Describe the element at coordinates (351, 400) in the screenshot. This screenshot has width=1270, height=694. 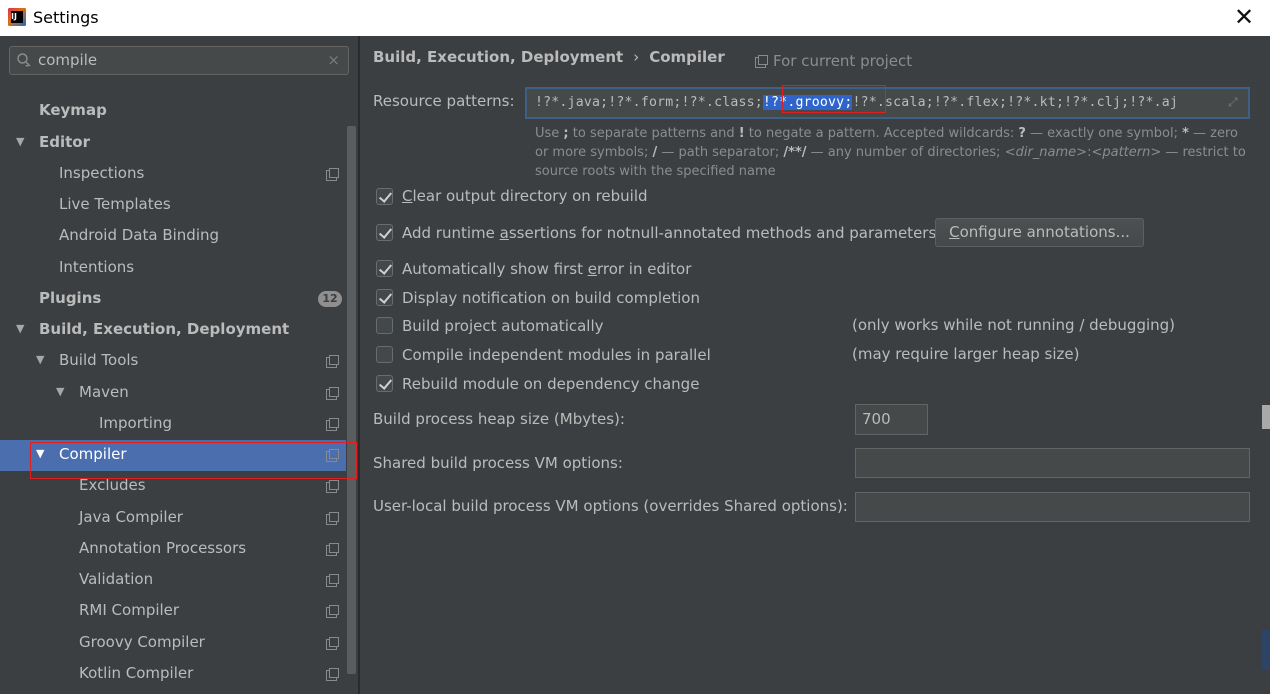
I see `scrollbar-thumb` at that location.